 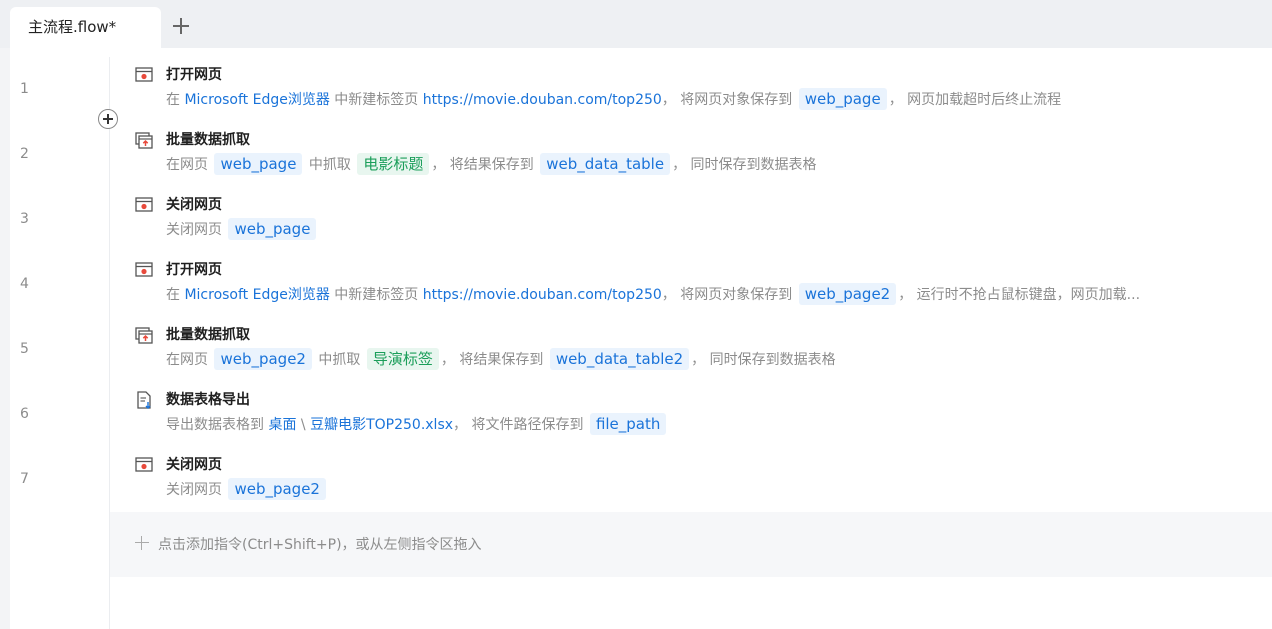 What do you see at coordinates (605, 164) in the screenshot?
I see `variable-chip: web_data_table` at bounding box center [605, 164].